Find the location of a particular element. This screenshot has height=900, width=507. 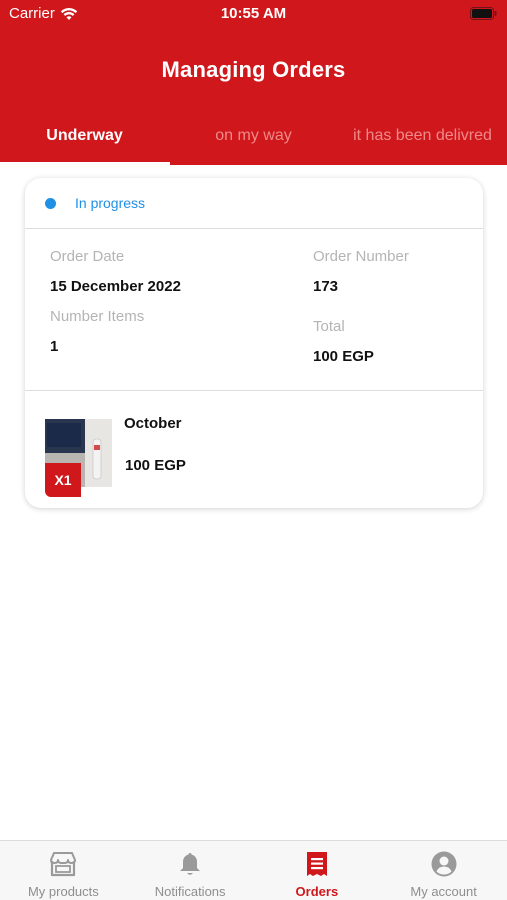

clock: 10:55 AM is located at coordinates (253, 13).